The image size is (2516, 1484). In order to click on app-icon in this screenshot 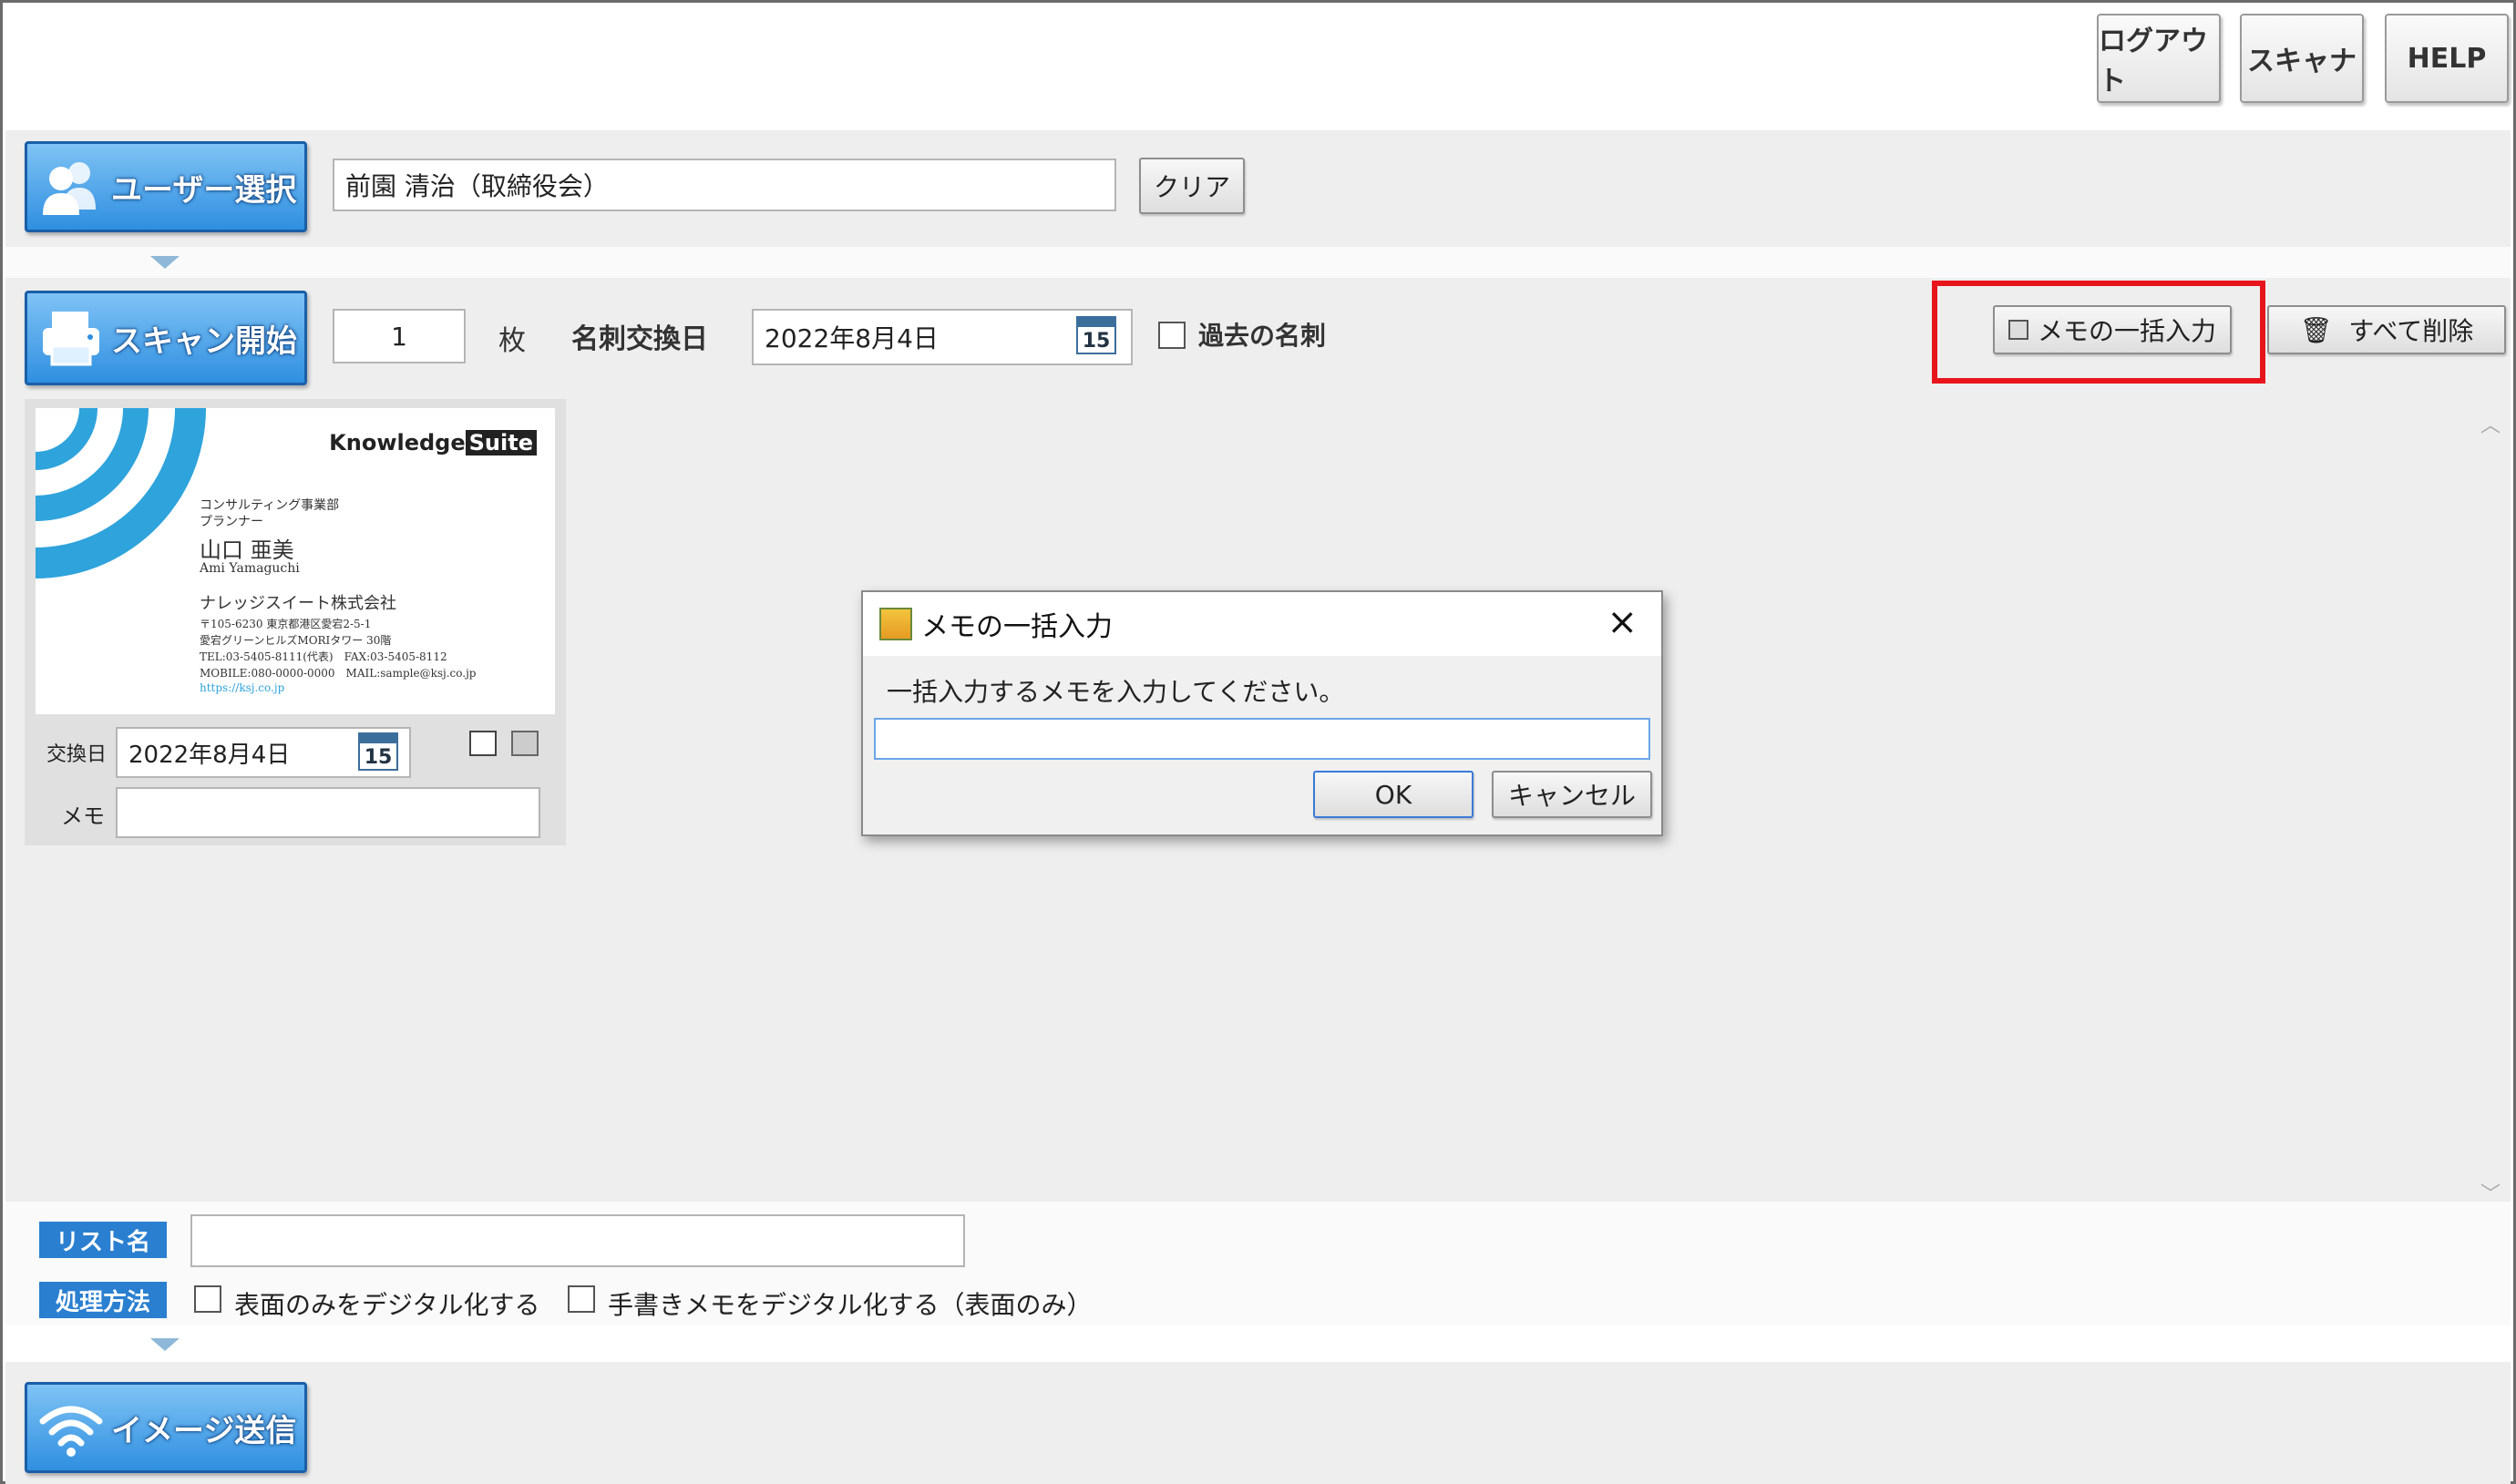, I will do `click(895, 624)`.